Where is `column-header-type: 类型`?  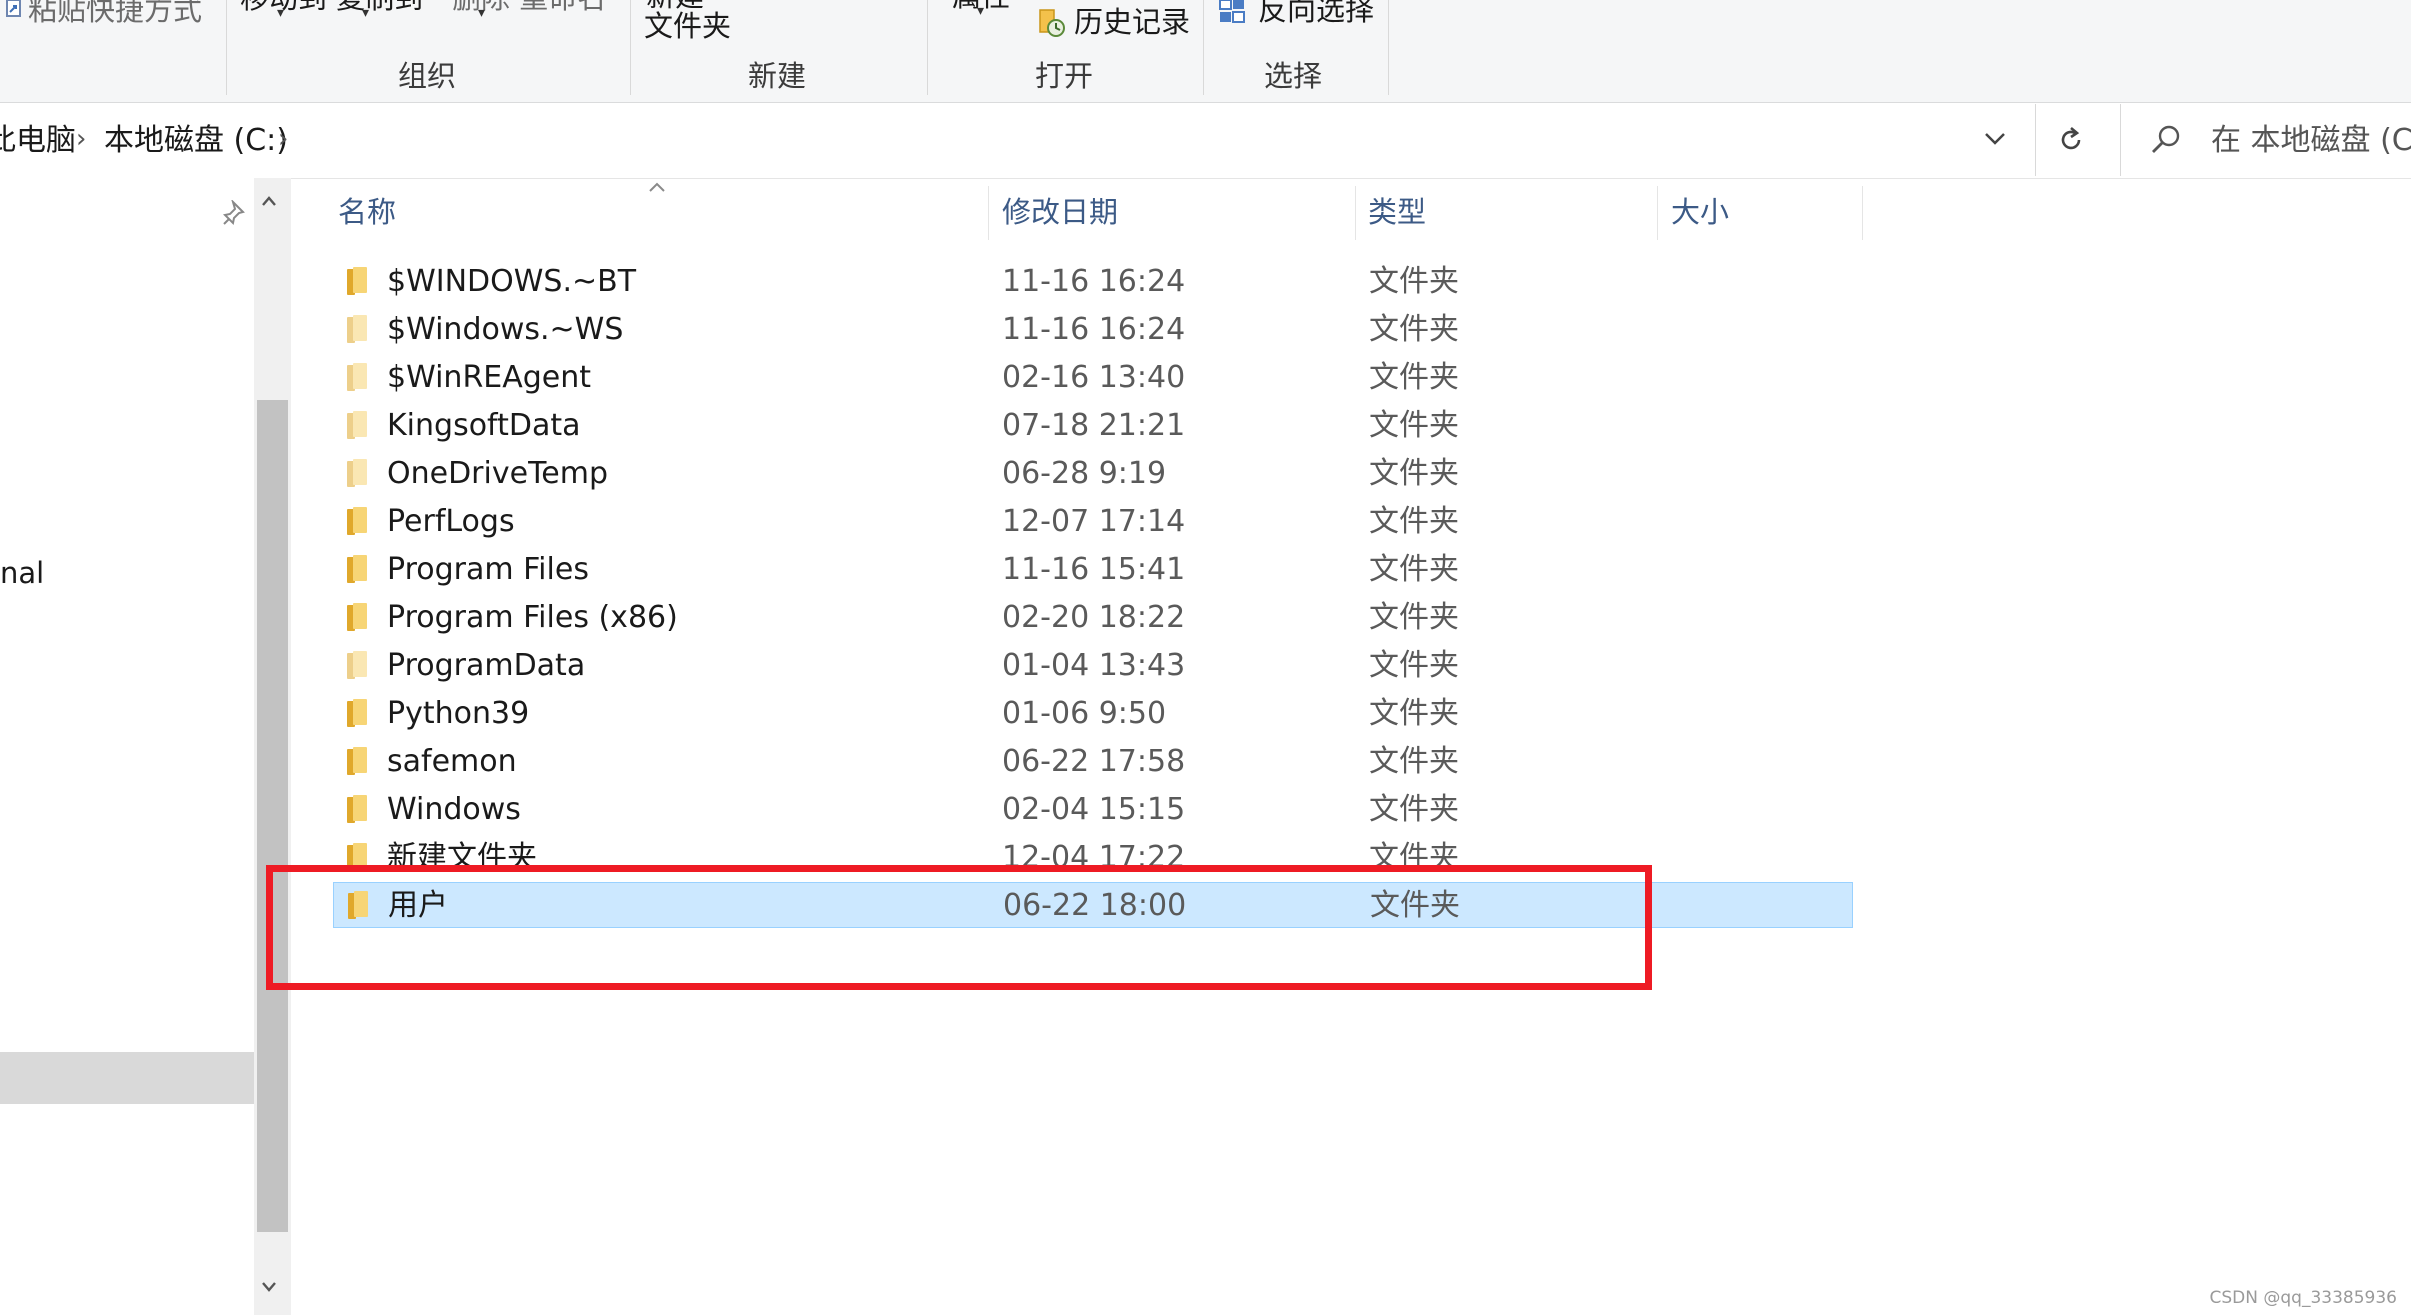 column-header-type: 类型 is located at coordinates (1397, 212).